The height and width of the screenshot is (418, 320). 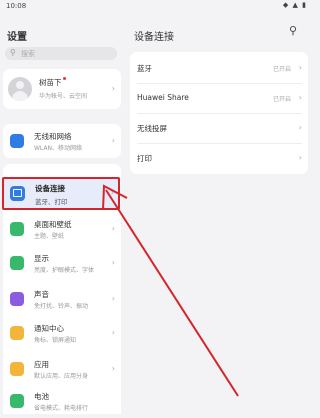 I want to click on detail-item-label: 蓝牙, so click(x=144, y=68).